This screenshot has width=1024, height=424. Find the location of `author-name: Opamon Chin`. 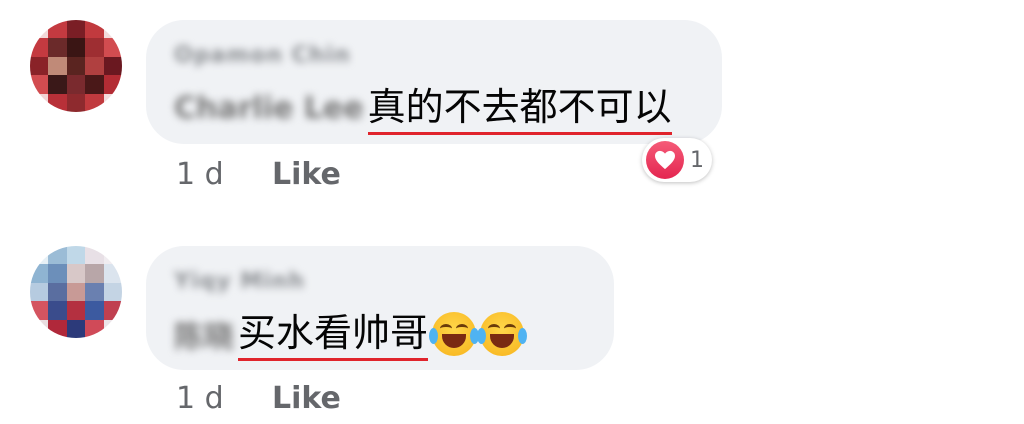

author-name: Opamon Chin is located at coordinates (262, 55).